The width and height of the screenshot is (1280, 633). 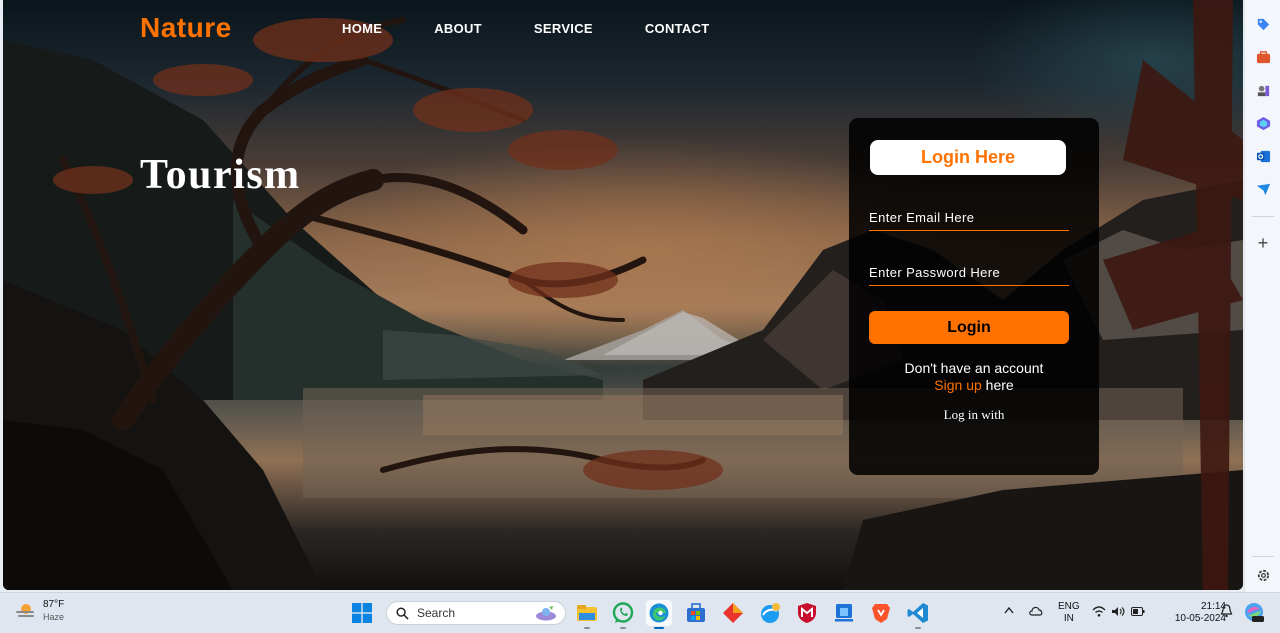 I want to click on site-logo: Nature, so click(x=186, y=28).